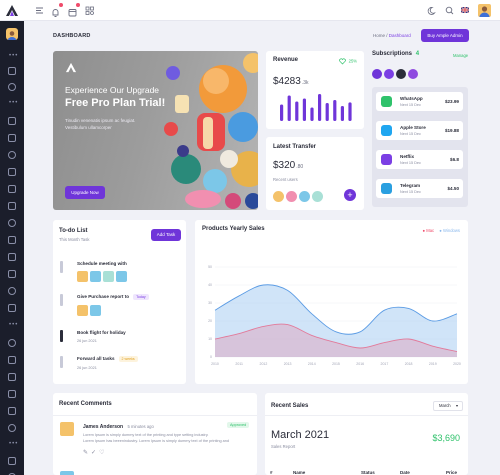 Image resolution: width=500 pixels, height=475 pixels. I want to click on todo-item: Schedule meeting with, so click(94, 274).